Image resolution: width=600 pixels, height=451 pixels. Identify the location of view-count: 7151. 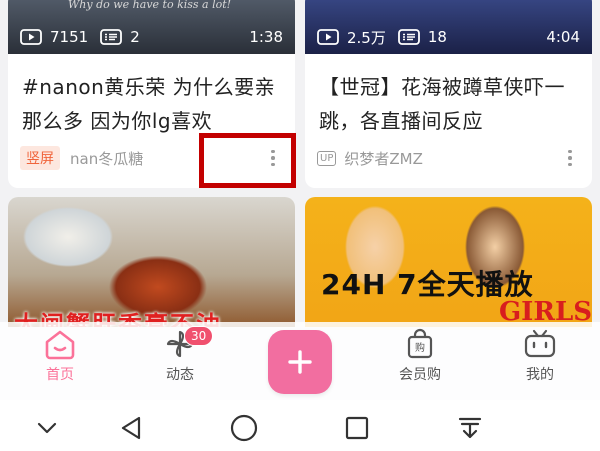
(54, 37).